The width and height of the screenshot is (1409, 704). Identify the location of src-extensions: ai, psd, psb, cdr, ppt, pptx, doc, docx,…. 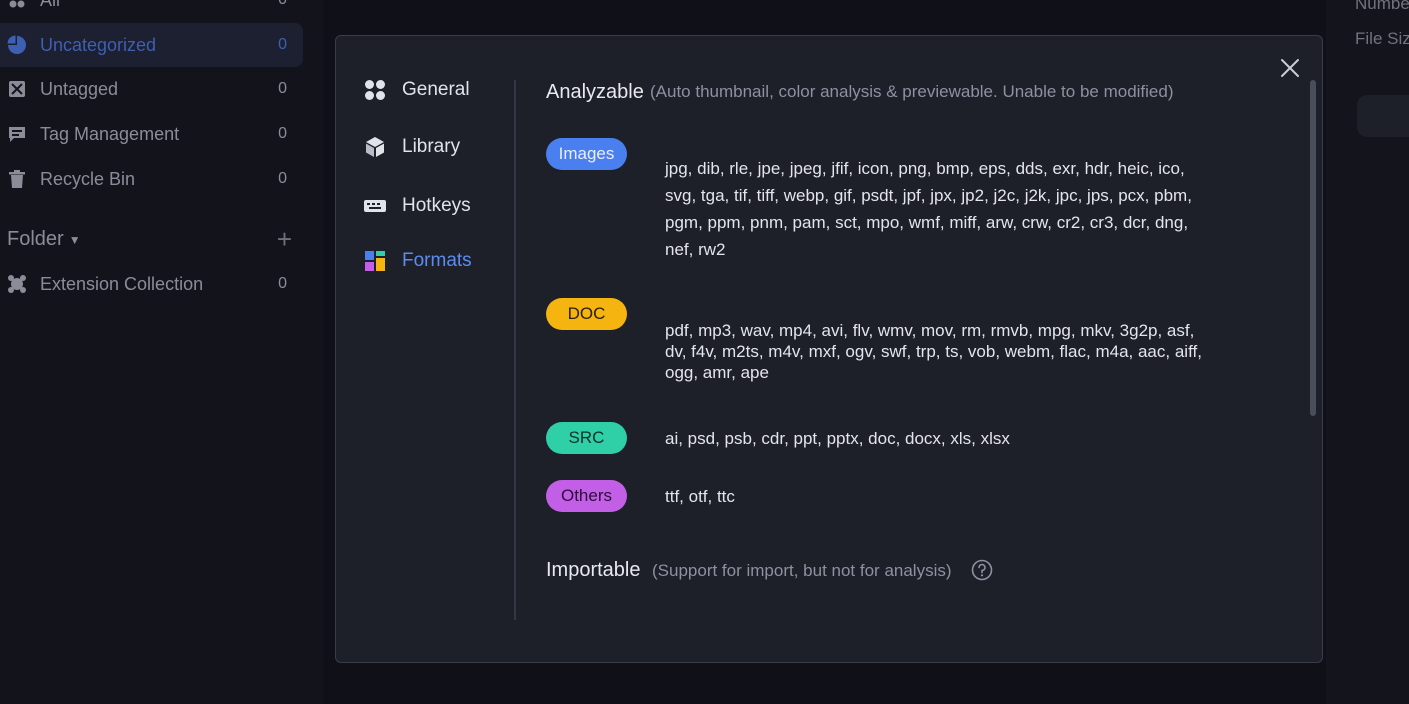
(837, 438).